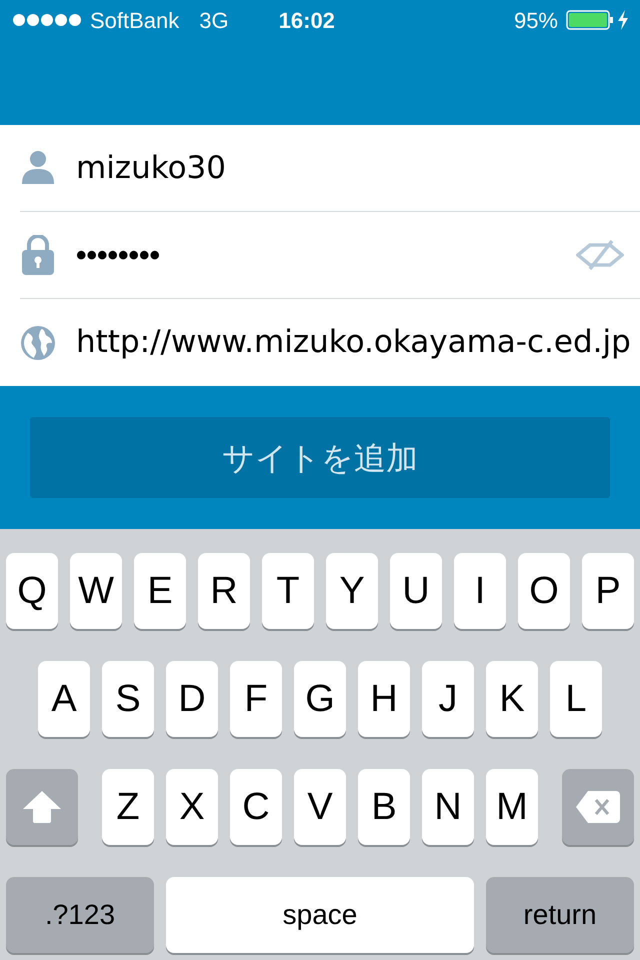  What do you see at coordinates (384, 807) in the screenshot?
I see `key: B` at bounding box center [384, 807].